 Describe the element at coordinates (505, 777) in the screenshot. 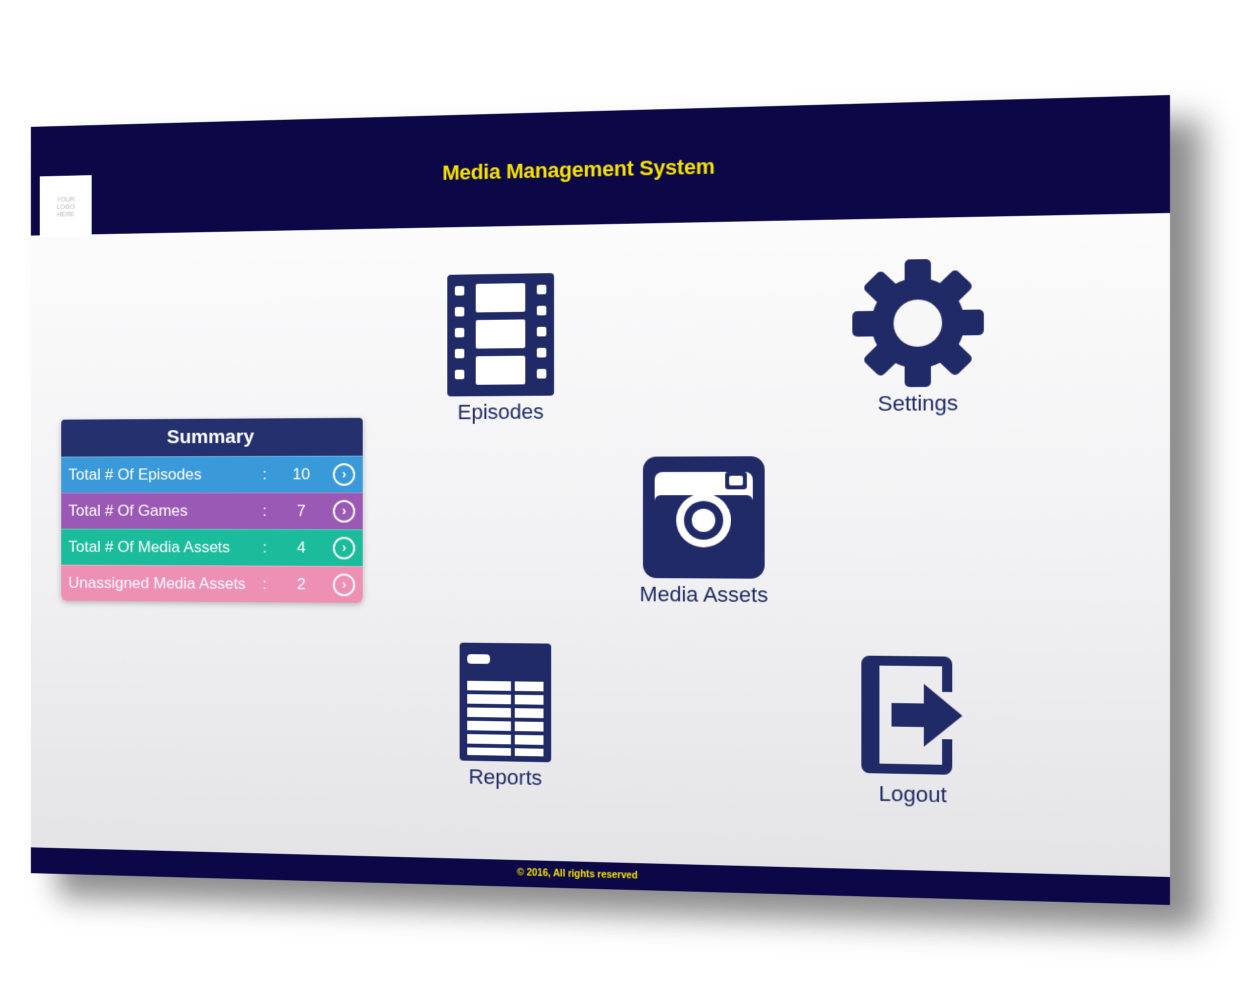

I see `reports-label: Reports` at that location.